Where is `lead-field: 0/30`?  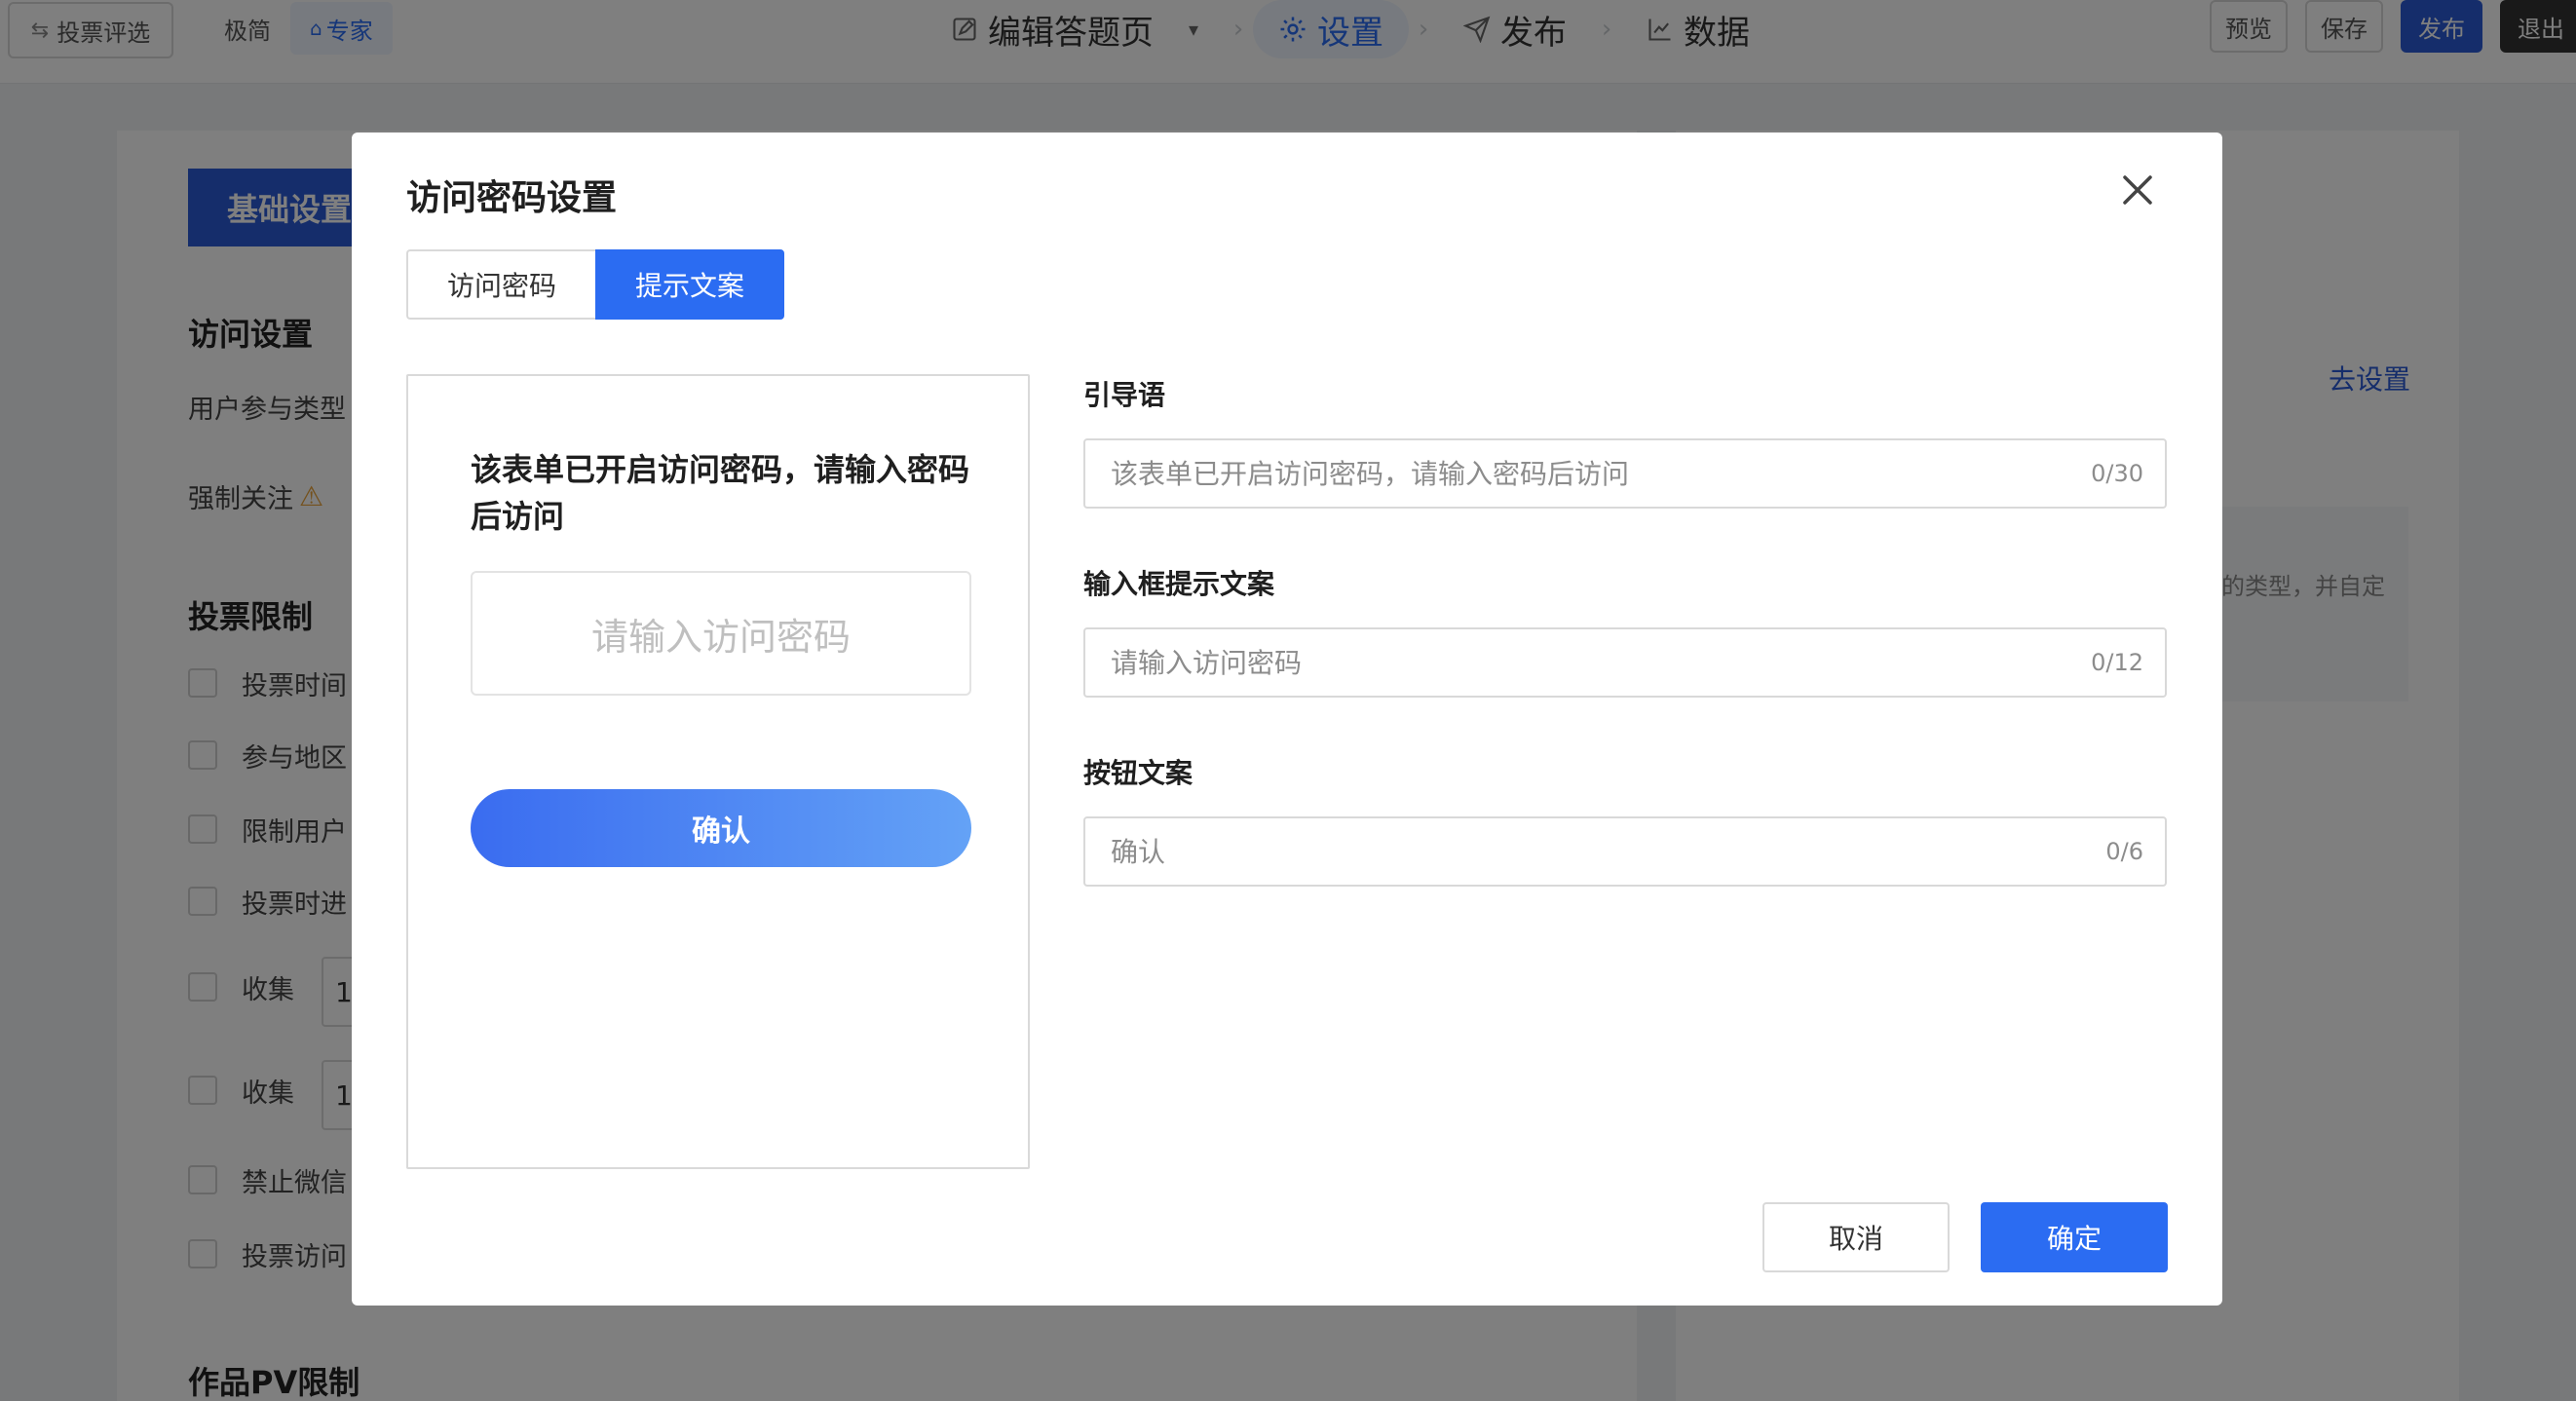
lead-field: 0/30 is located at coordinates (1625, 473).